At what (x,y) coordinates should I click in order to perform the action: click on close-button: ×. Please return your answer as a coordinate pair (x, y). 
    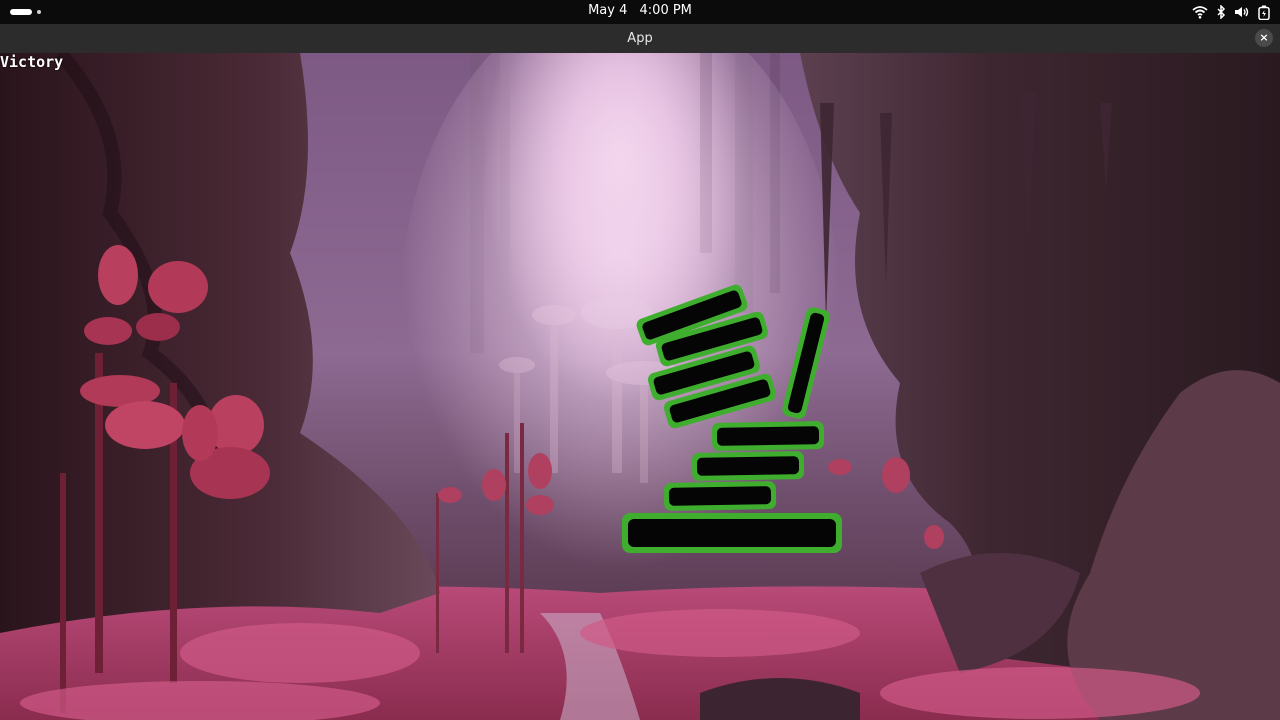
    Looking at the image, I should click on (1264, 38).